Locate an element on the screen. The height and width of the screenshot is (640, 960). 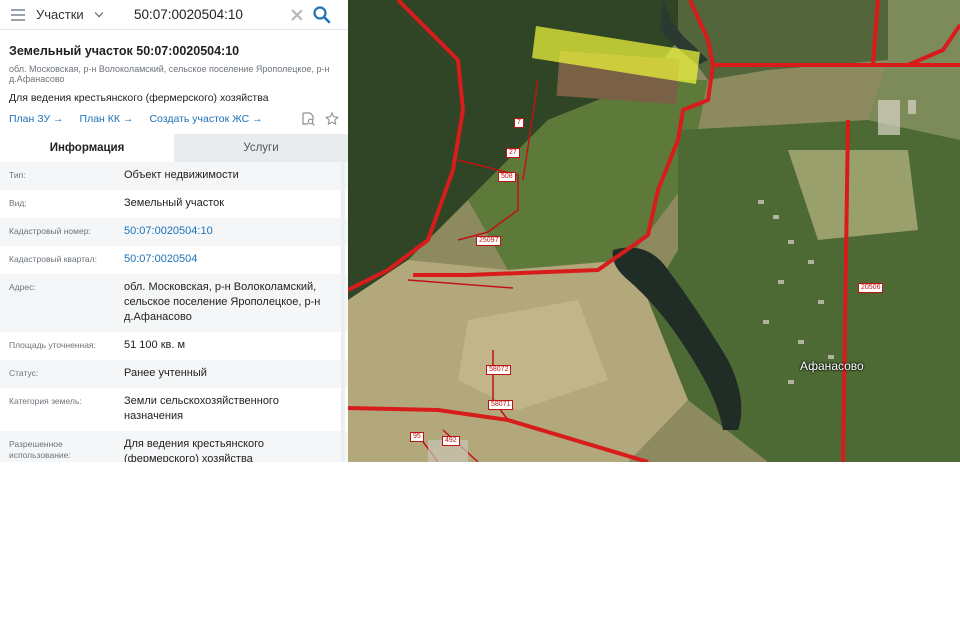
row-label: Вид: is located at coordinates (18, 203).